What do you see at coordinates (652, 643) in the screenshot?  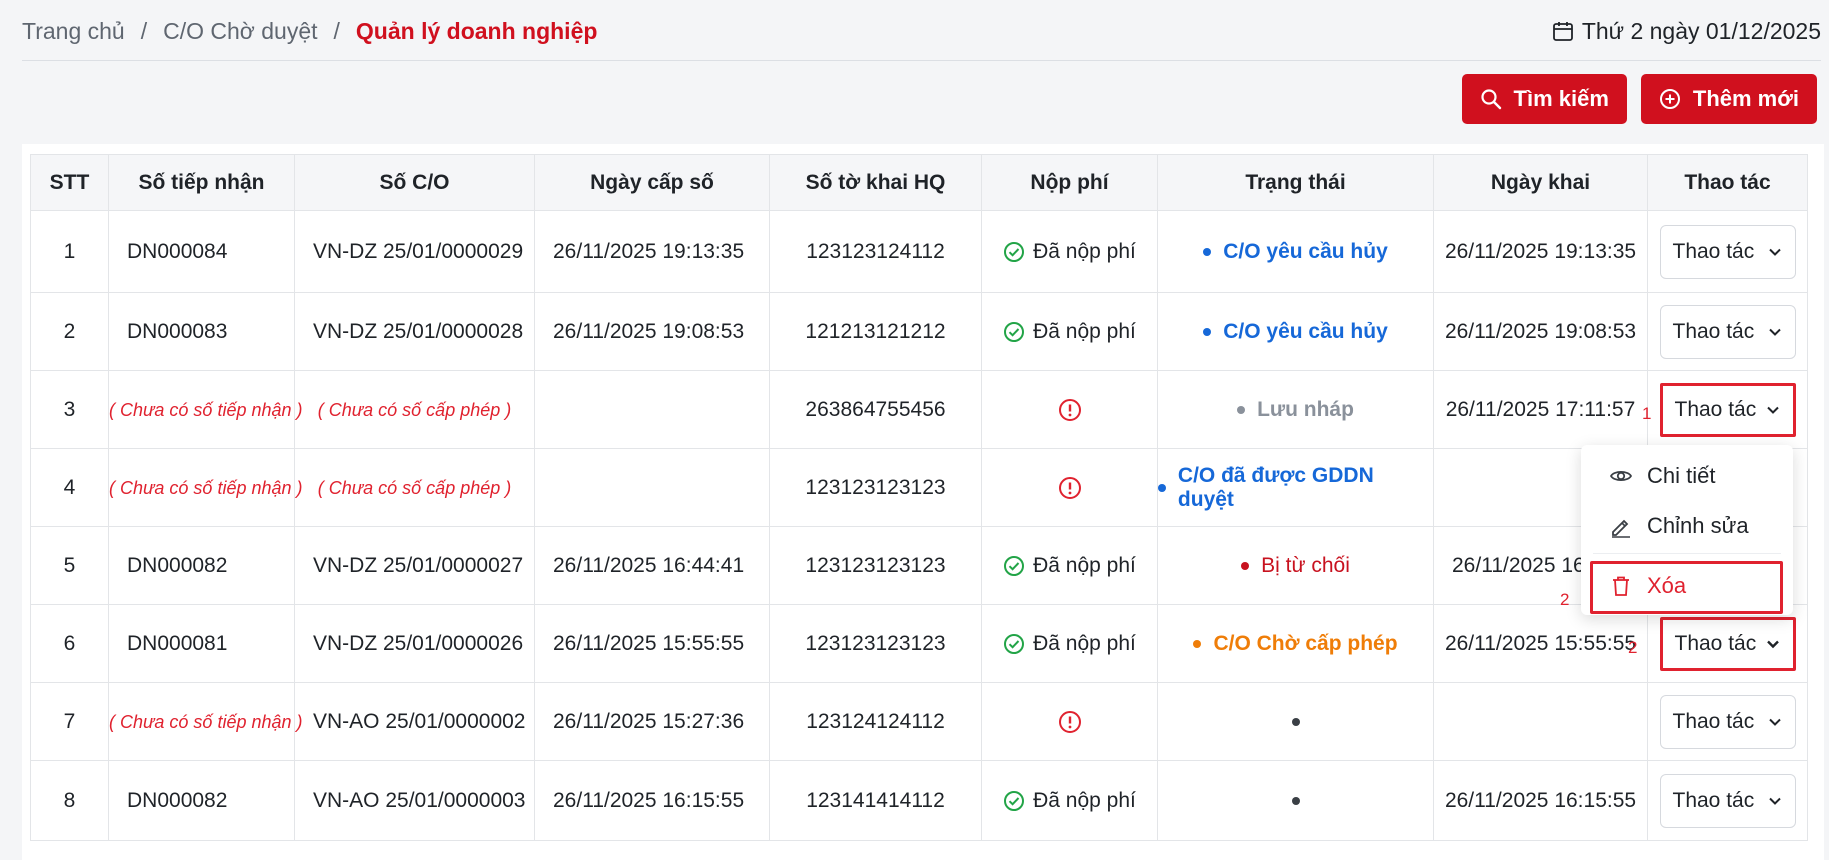 I see `cell-issued: 26/11/2025 15:55:55` at bounding box center [652, 643].